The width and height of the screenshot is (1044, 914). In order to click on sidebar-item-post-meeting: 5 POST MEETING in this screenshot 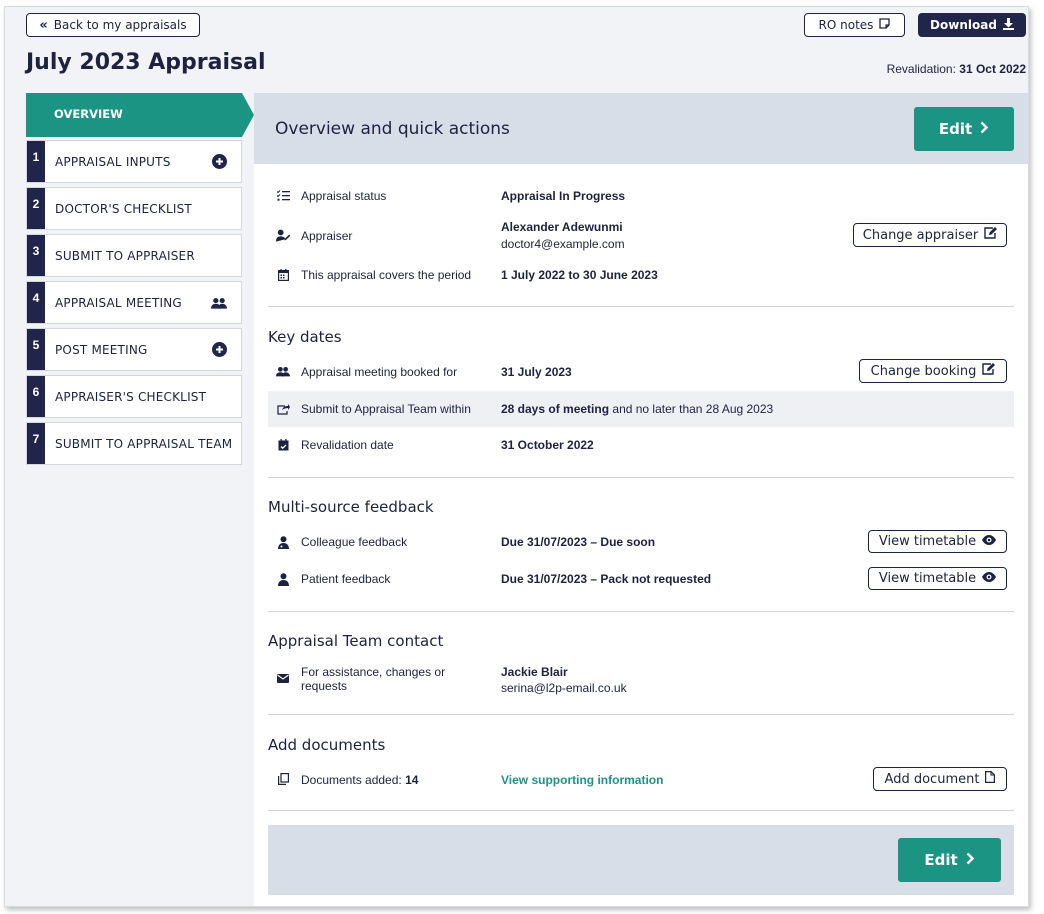, I will do `click(134, 349)`.